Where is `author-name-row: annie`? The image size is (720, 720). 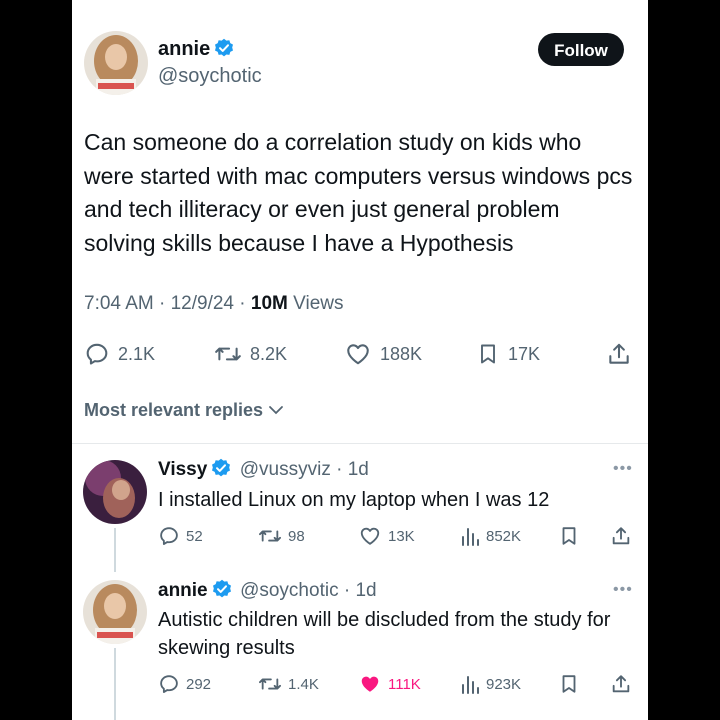 author-name-row: annie is located at coordinates (196, 49).